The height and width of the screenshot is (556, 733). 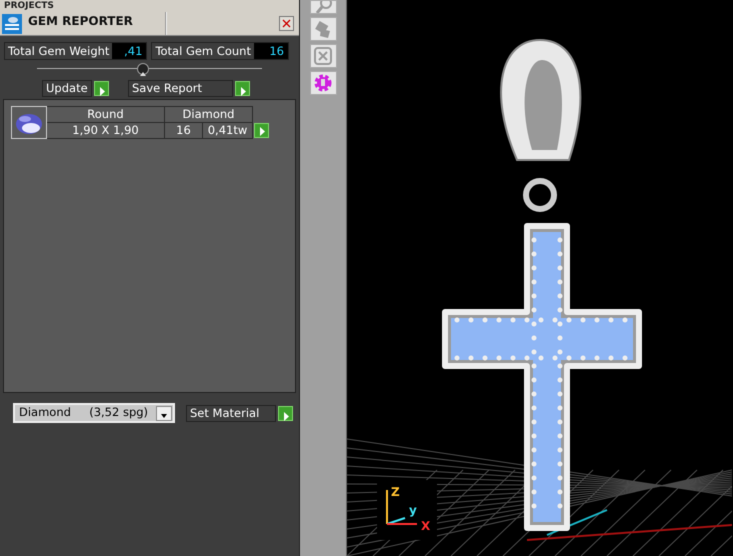 I want to click on gear-icon, so click(x=323, y=83).